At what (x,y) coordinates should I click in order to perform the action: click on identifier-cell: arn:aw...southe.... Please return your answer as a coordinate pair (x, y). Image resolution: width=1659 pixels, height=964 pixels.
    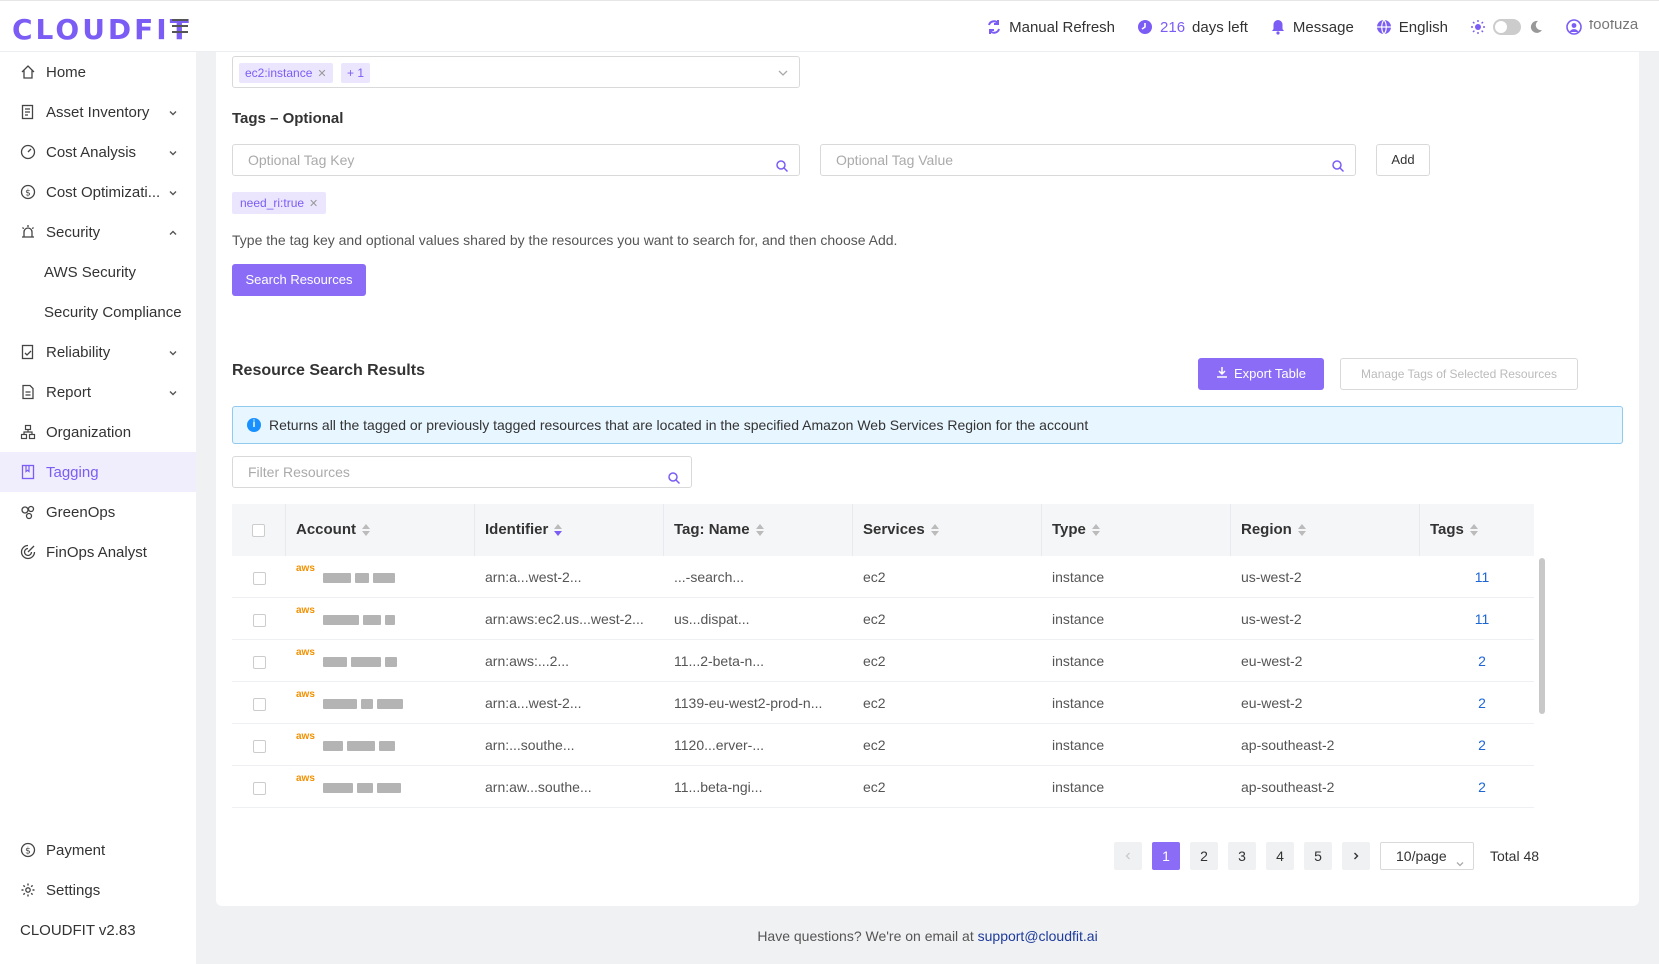
    Looking at the image, I should click on (538, 787).